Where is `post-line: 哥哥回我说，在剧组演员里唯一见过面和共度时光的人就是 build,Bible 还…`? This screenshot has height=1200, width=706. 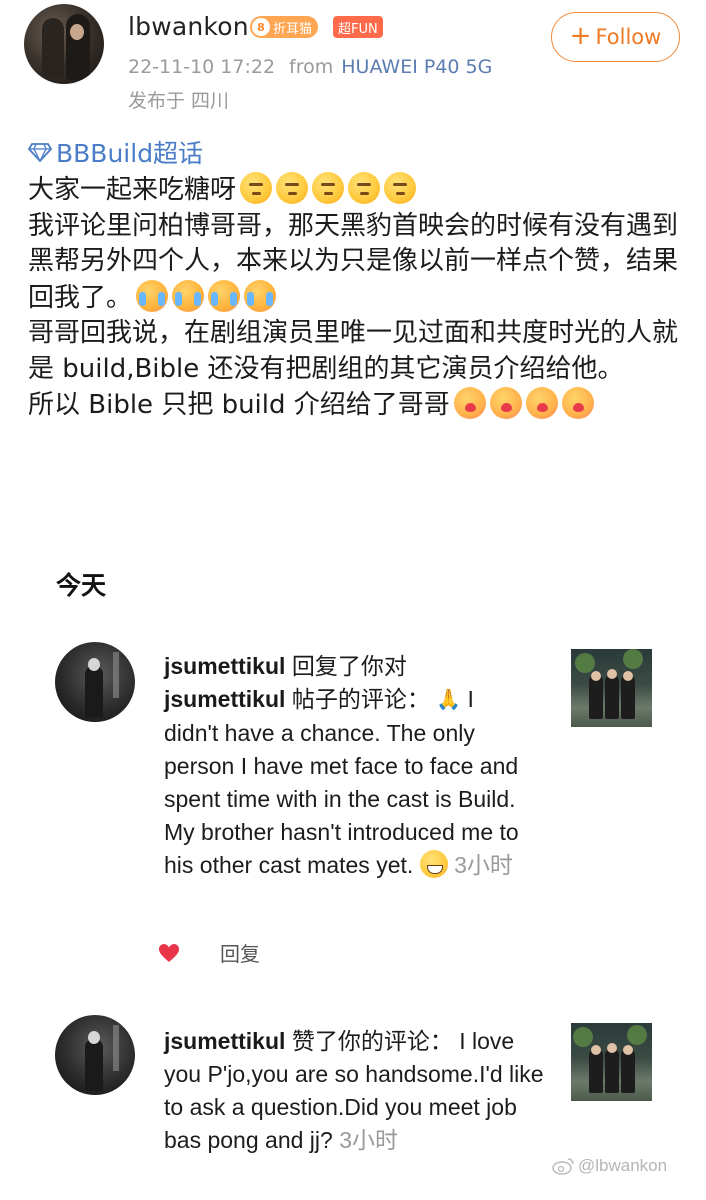 post-line: 哥哥回我说，在剧组演员里唯一见过面和共度时光的人就是 build,Bible 还… is located at coordinates (358, 351).